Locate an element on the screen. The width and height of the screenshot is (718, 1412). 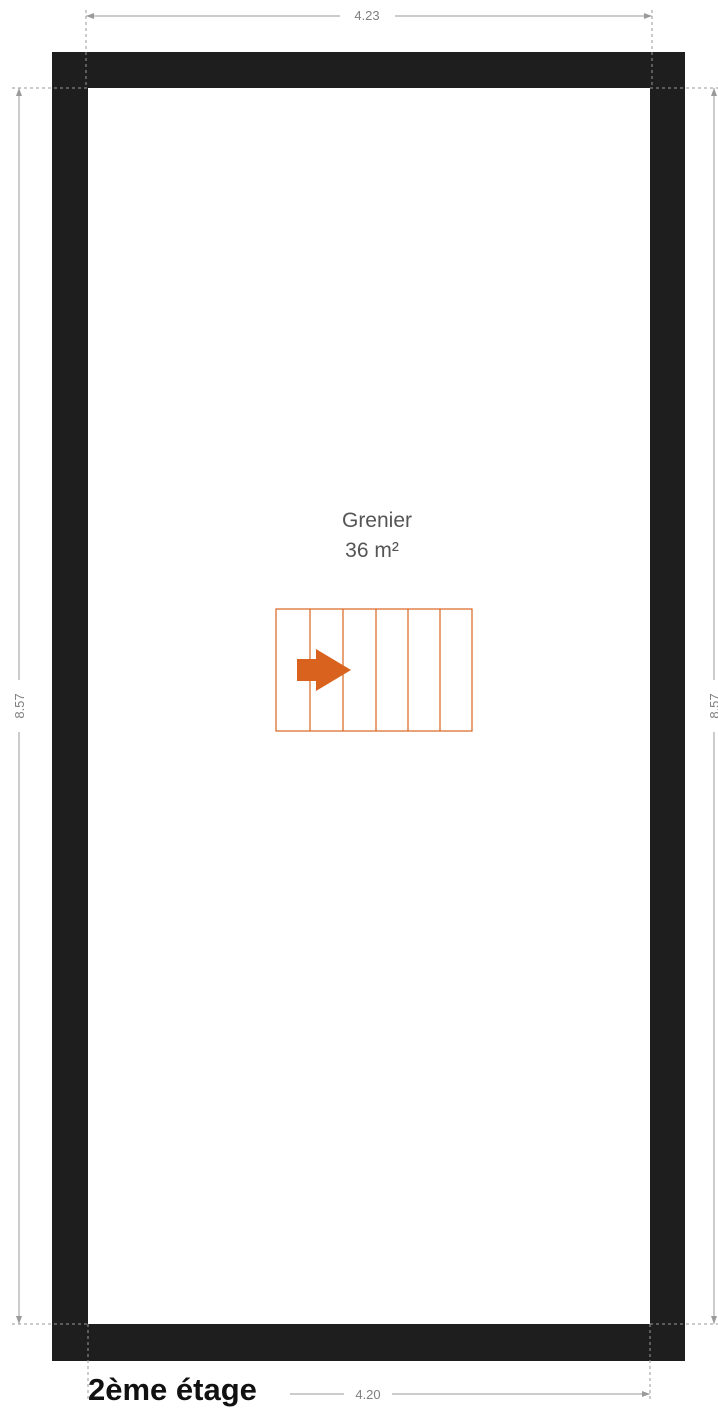
dimension-left-label: 8.57 is located at coordinates (19, 705).